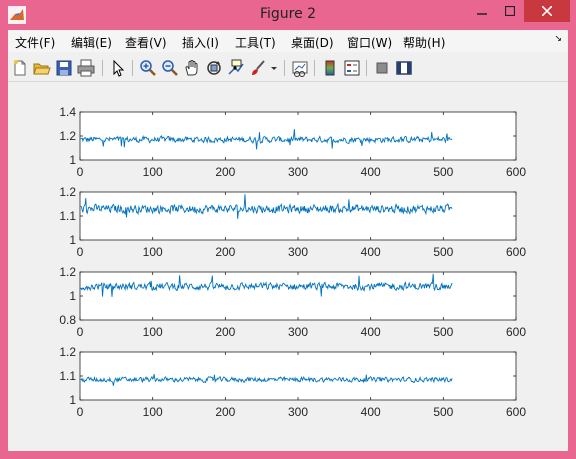 This screenshot has width=576, height=459. What do you see at coordinates (382, 68) in the screenshot?
I see `hide-plot-tools-icon` at bounding box center [382, 68].